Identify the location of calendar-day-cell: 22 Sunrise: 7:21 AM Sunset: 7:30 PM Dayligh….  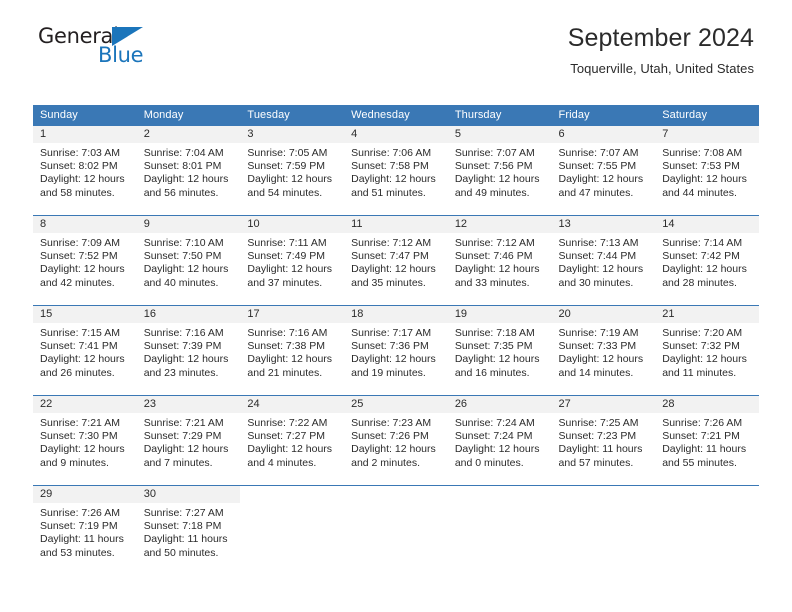
(85, 440).